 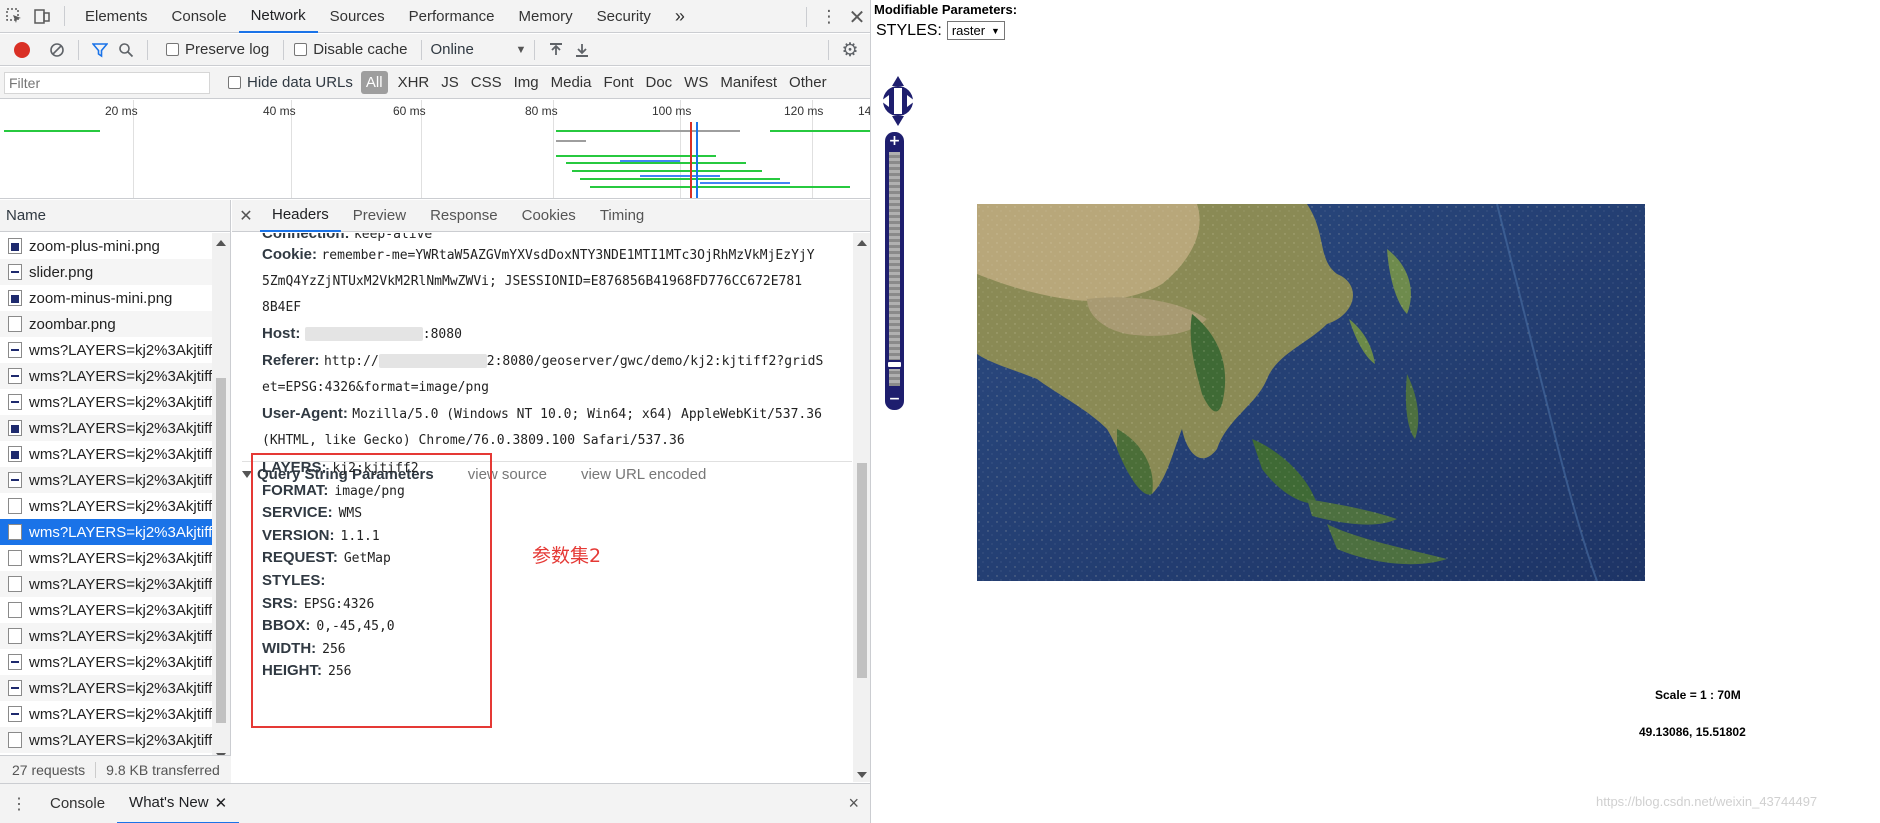 What do you see at coordinates (946, 9) in the screenshot?
I see `page-title: Modifiable Parameters:` at bounding box center [946, 9].